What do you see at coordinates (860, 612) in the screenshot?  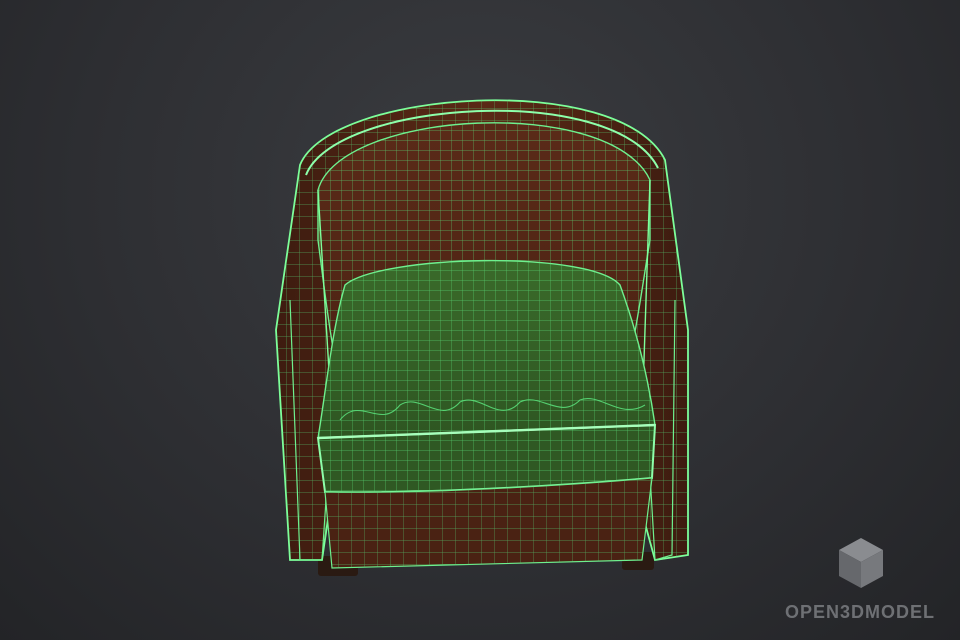 I see `watermark-text: OPEN3DMODEL` at bounding box center [860, 612].